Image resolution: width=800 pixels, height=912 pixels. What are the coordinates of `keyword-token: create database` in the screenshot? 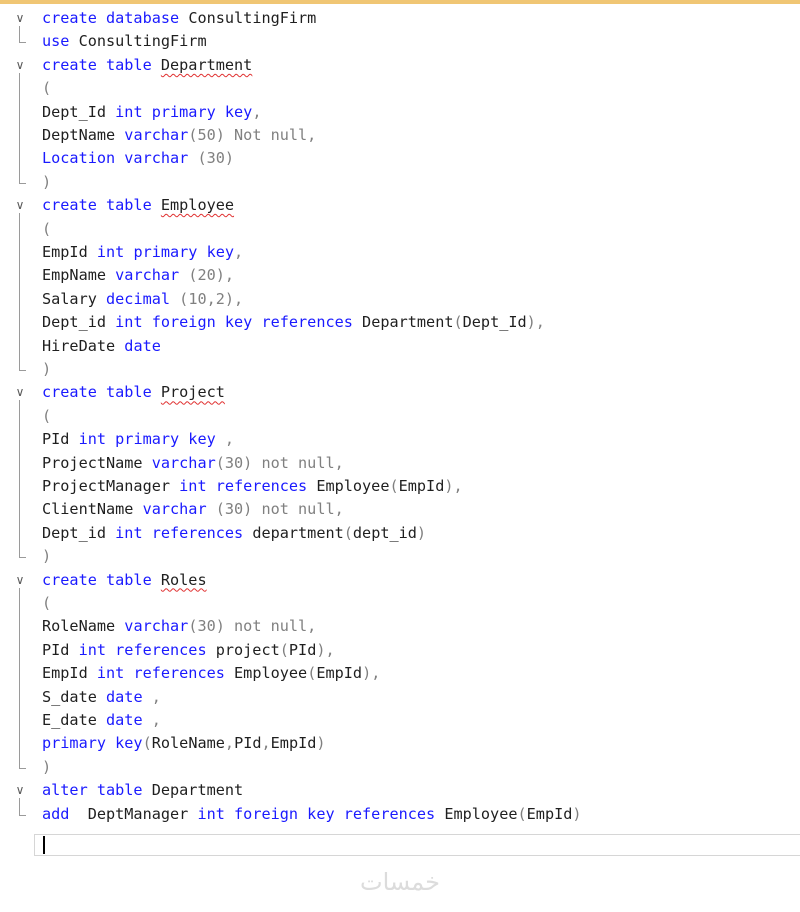 It's located at (115, 18).